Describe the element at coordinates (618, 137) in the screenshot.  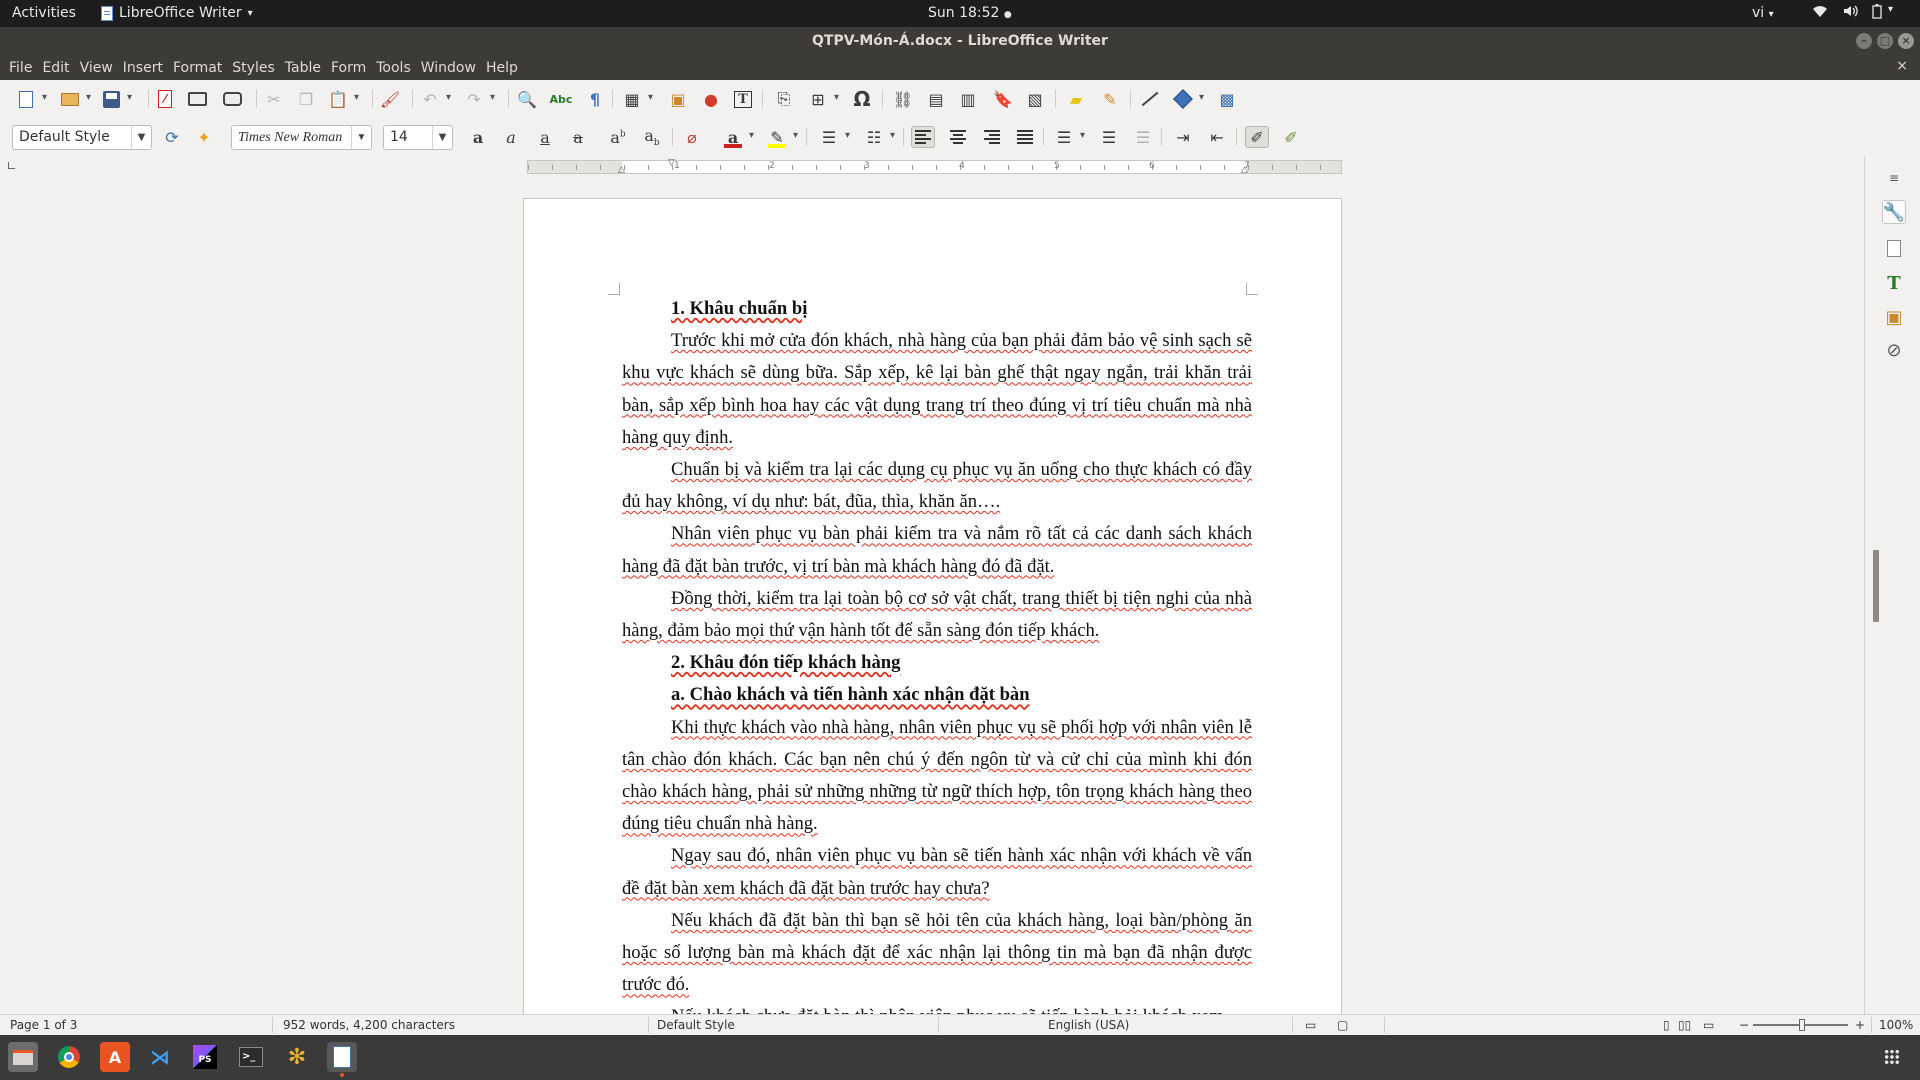
I see `superscript-button: ab` at that location.